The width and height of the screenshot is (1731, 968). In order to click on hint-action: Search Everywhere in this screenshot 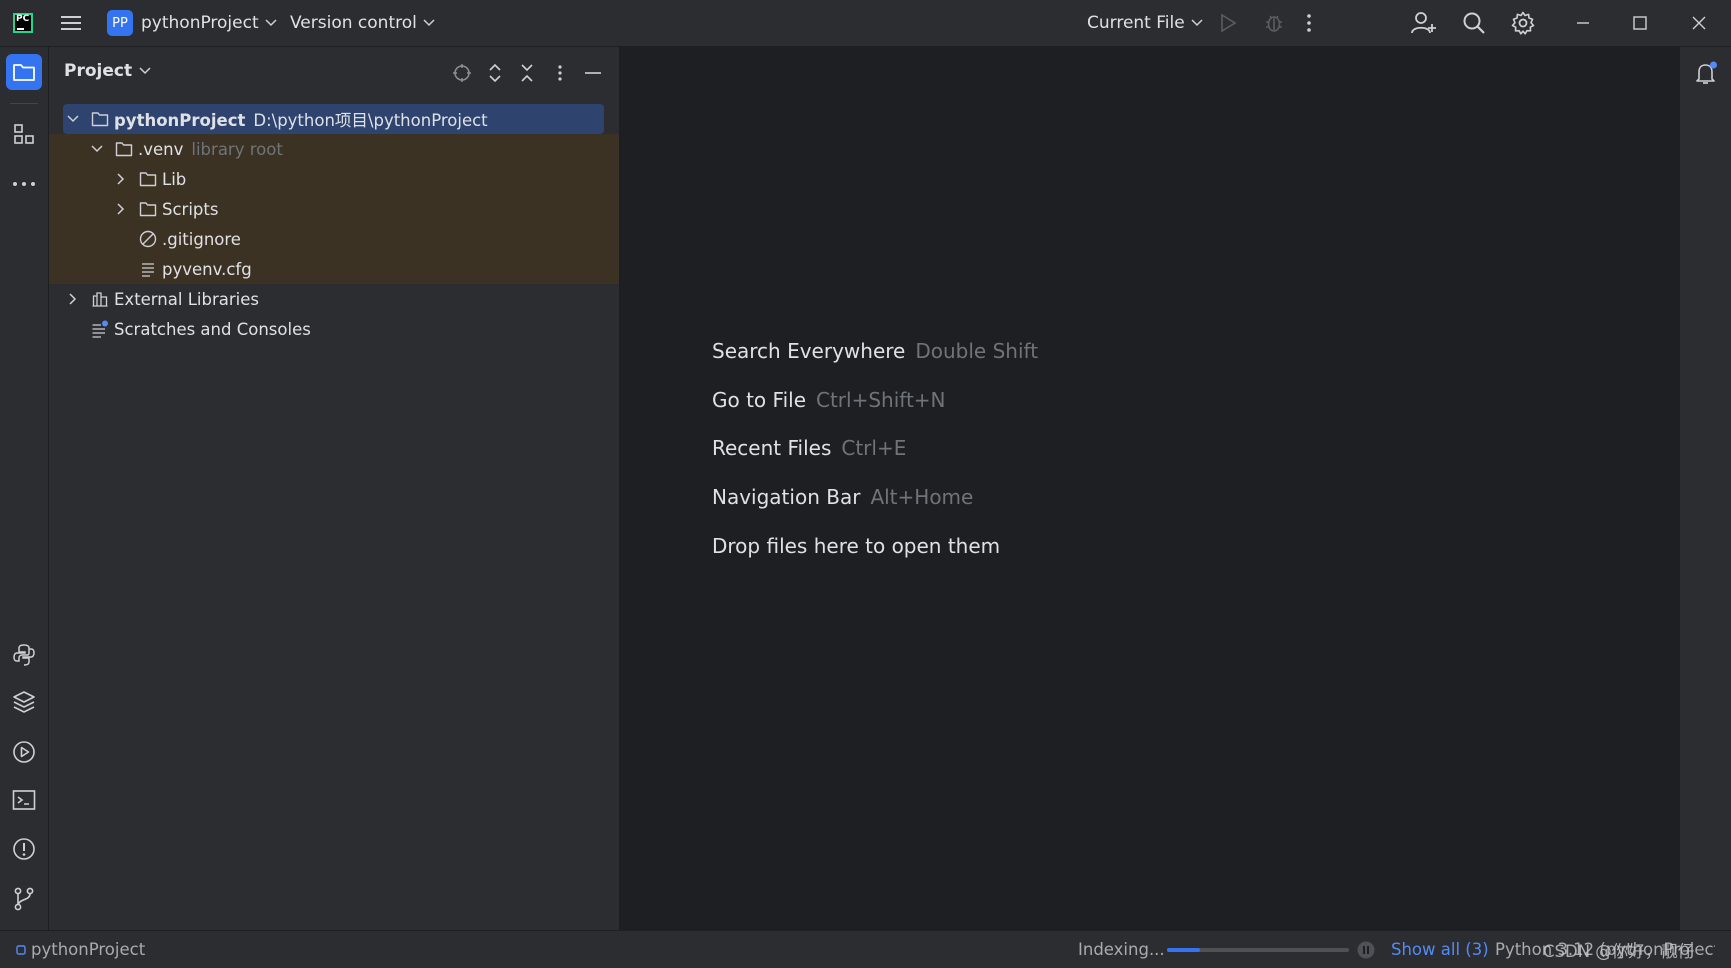, I will do `click(809, 351)`.